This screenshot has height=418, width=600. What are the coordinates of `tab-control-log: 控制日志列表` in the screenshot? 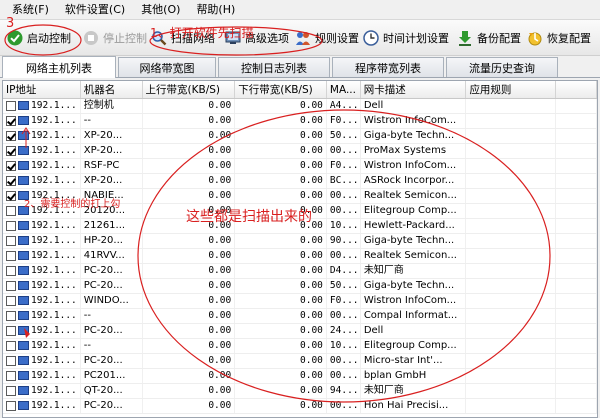 It's located at (274, 67).